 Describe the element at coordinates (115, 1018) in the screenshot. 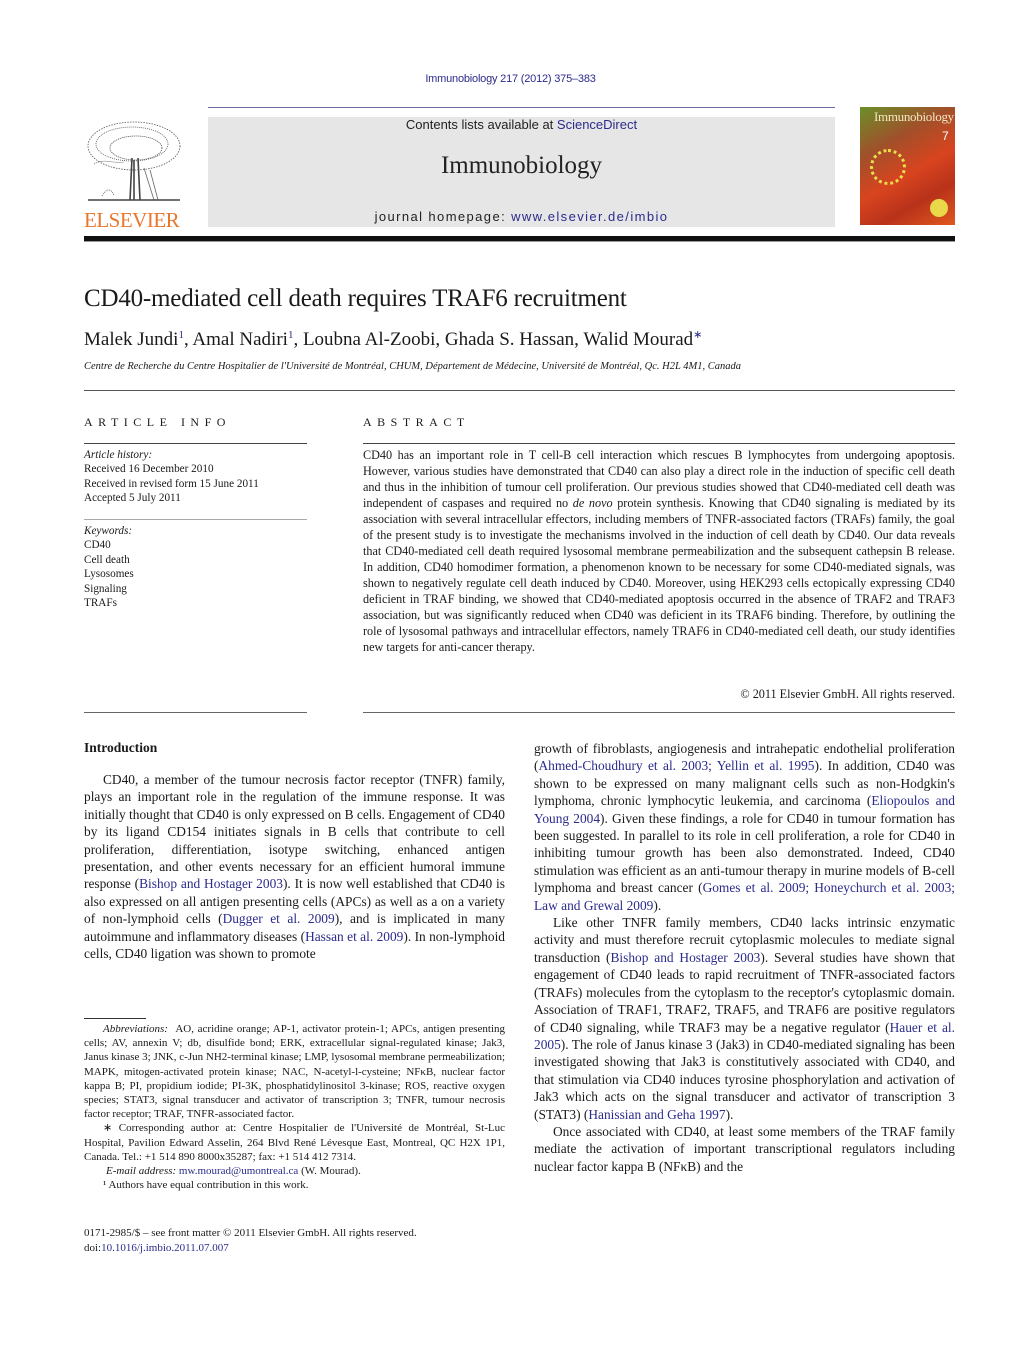

I see `footnote-rule` at that location.